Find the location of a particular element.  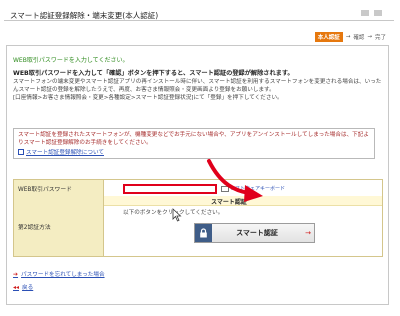

auth-method-cell: スマート認証 以下のボタンをクリックしてください。 スマート認証 → is located at coordinates (243, 226).